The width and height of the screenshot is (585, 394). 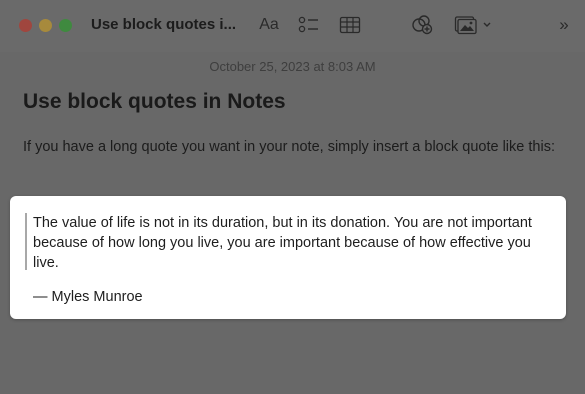 What do you see at coordinates (65, 25) in the screenshot?
I see `zoom-window-button` at bounding box center [65, 25].